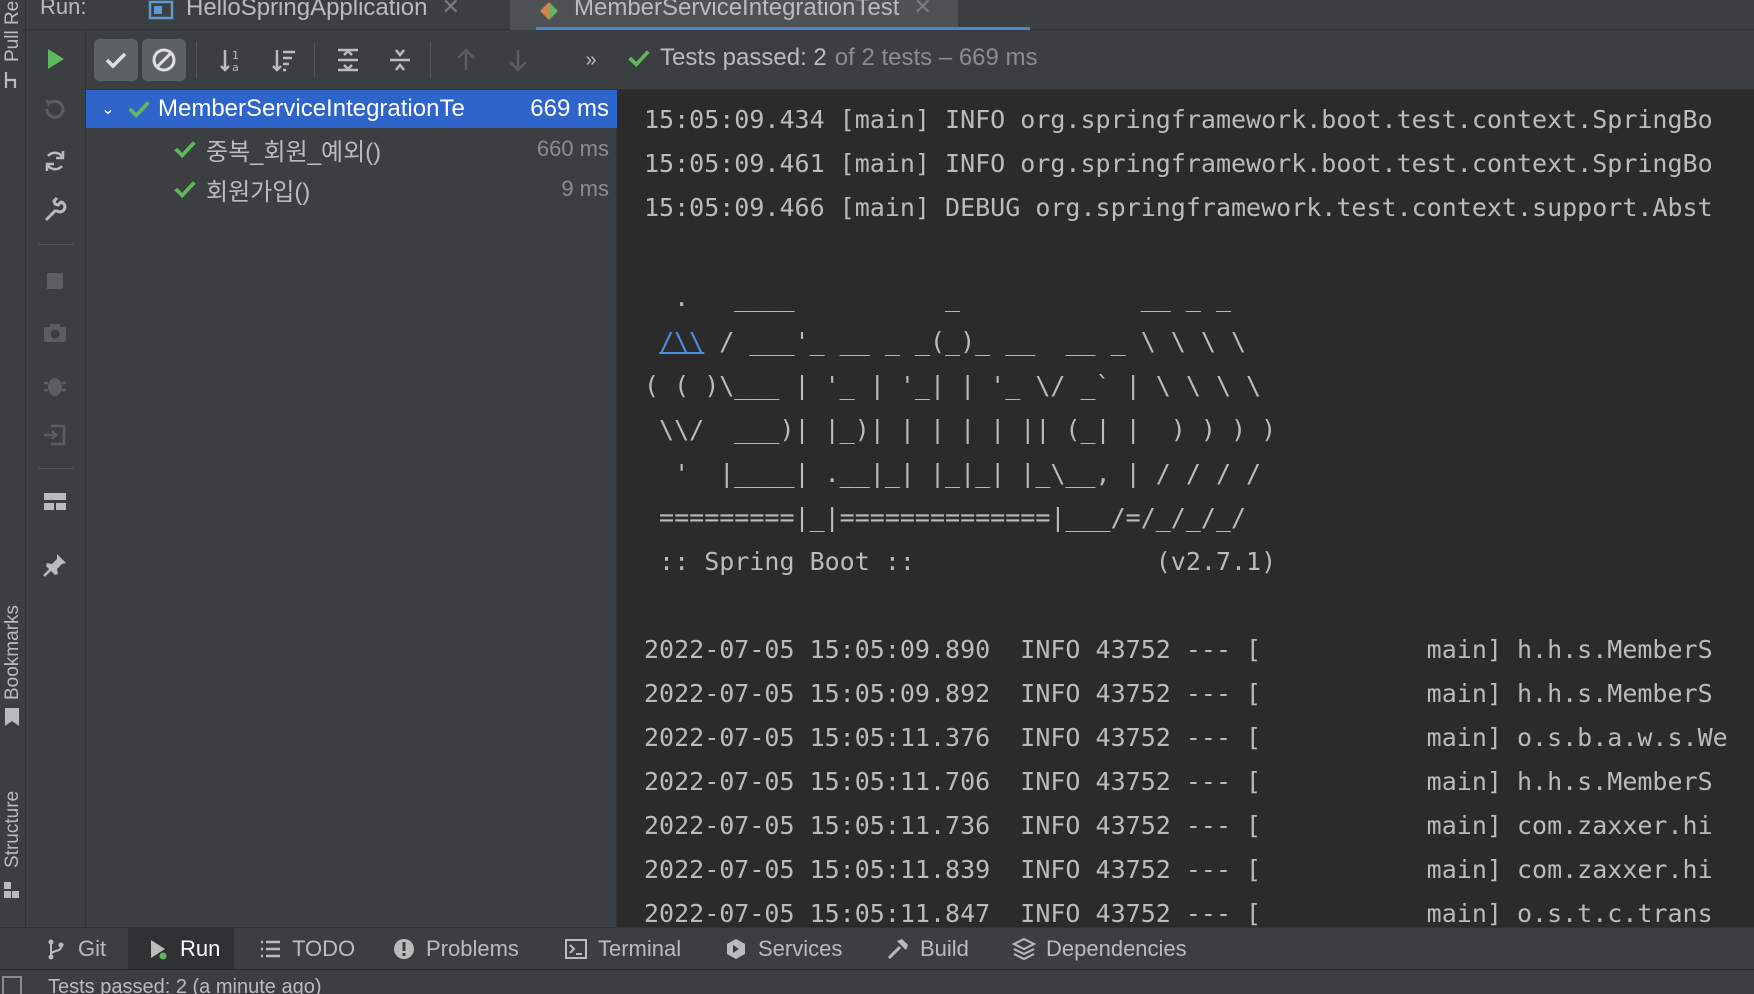 The image size is (1754, 994). I want to click on test-duration: 9 ms, so click(585, 188).